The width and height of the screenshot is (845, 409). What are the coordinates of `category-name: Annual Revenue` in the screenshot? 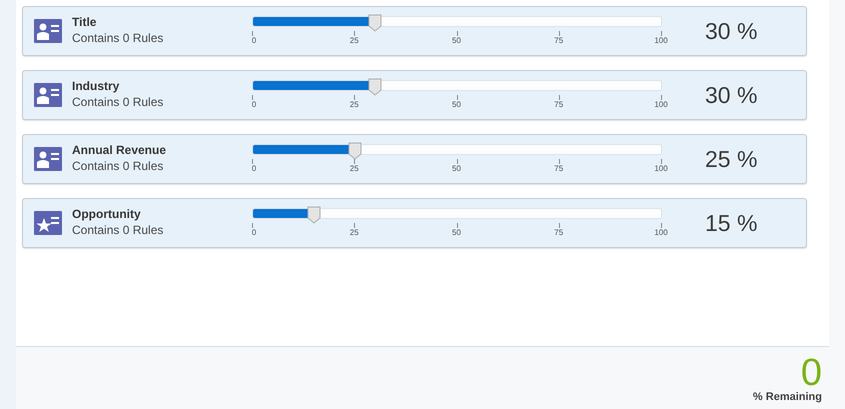 It's located at (120, 150).